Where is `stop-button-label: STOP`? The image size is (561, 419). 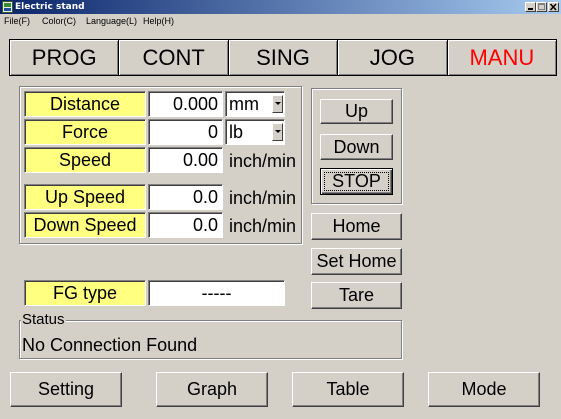 stop-button-label: STOP is located at coordinates (356, 181).